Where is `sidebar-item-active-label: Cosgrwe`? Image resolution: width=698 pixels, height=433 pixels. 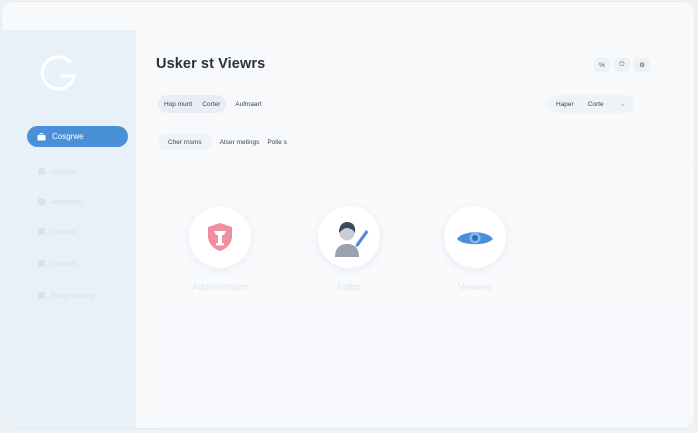 sidebar-item-active-label: Cosgrwe is located at coordinates (68, 136).